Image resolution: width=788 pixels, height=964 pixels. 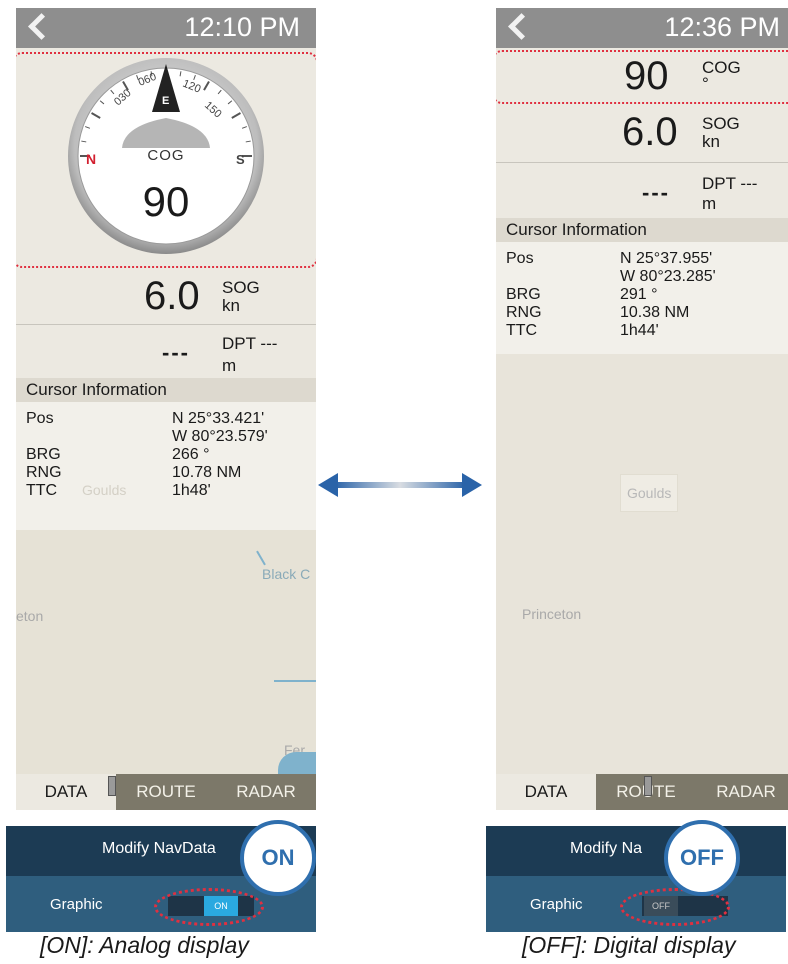 What do you see at coordinates (606, 848) in the screenshot?
I see `modify-navdata-title: Modify Na` at bounding box center [606, 848].